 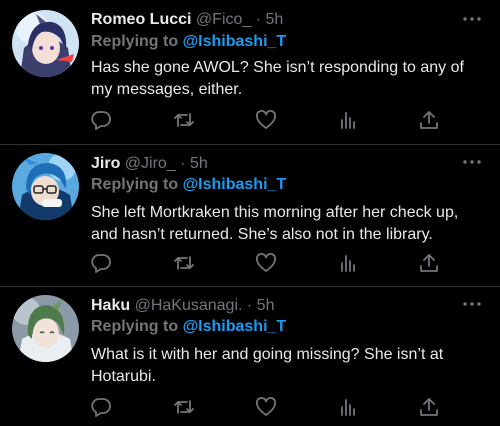 I want to click on tweet-header: Romeo Lucci @Fico_ · 5h, so click(x=187, y=20).